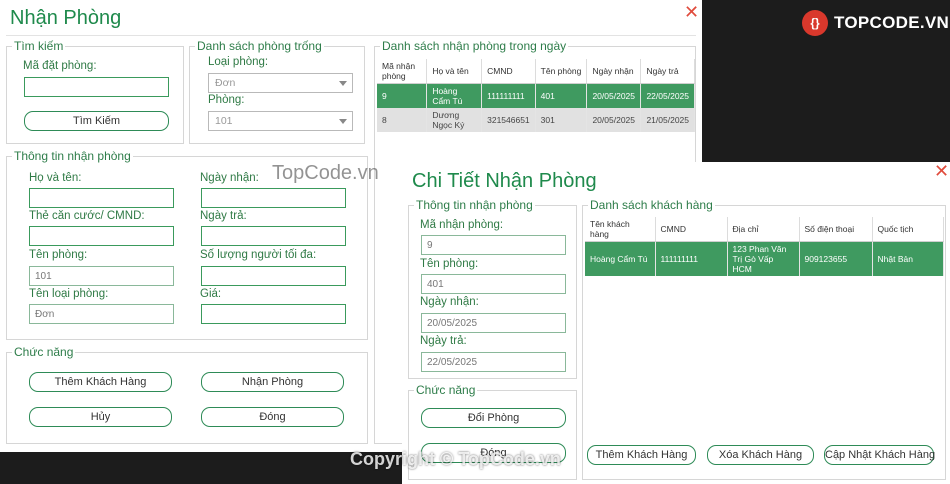 Image resolution: width=950 pixels, height=484 pixels. I want to click on search-legend: Tìm kiếm, so click(39, 46).